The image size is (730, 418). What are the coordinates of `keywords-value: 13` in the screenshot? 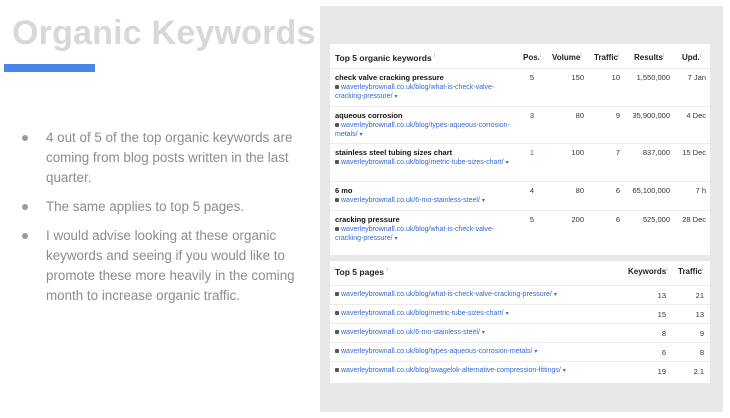 It's located at (661, 295).